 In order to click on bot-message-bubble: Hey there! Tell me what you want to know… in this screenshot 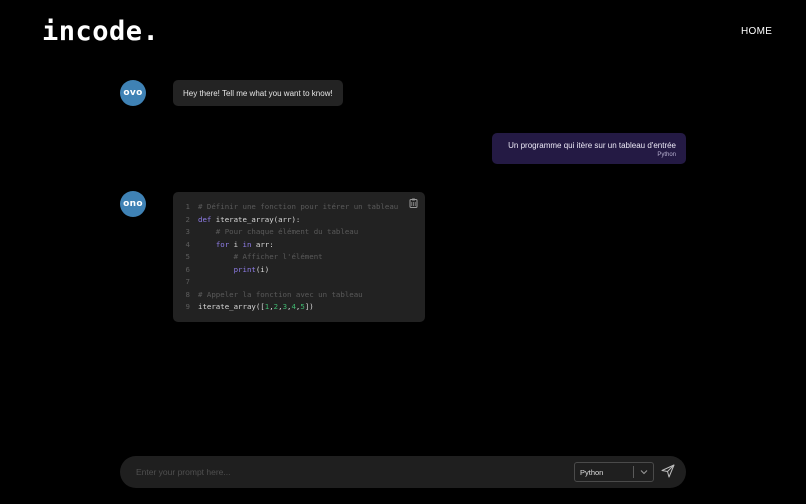, I will do `click(258, 93)`.